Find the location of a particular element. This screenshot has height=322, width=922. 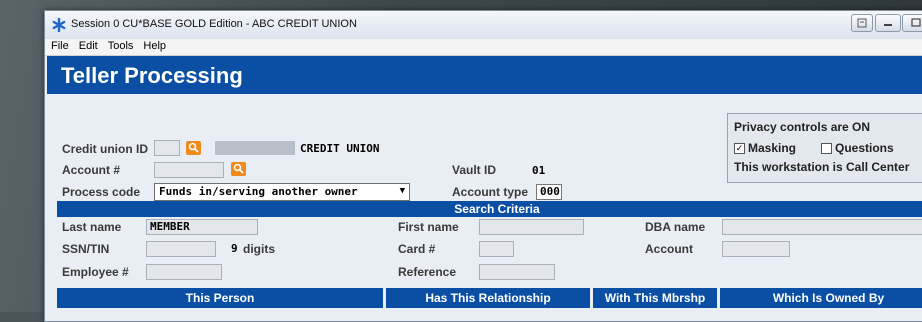

minimize-button is located at coordinates (888, 23).